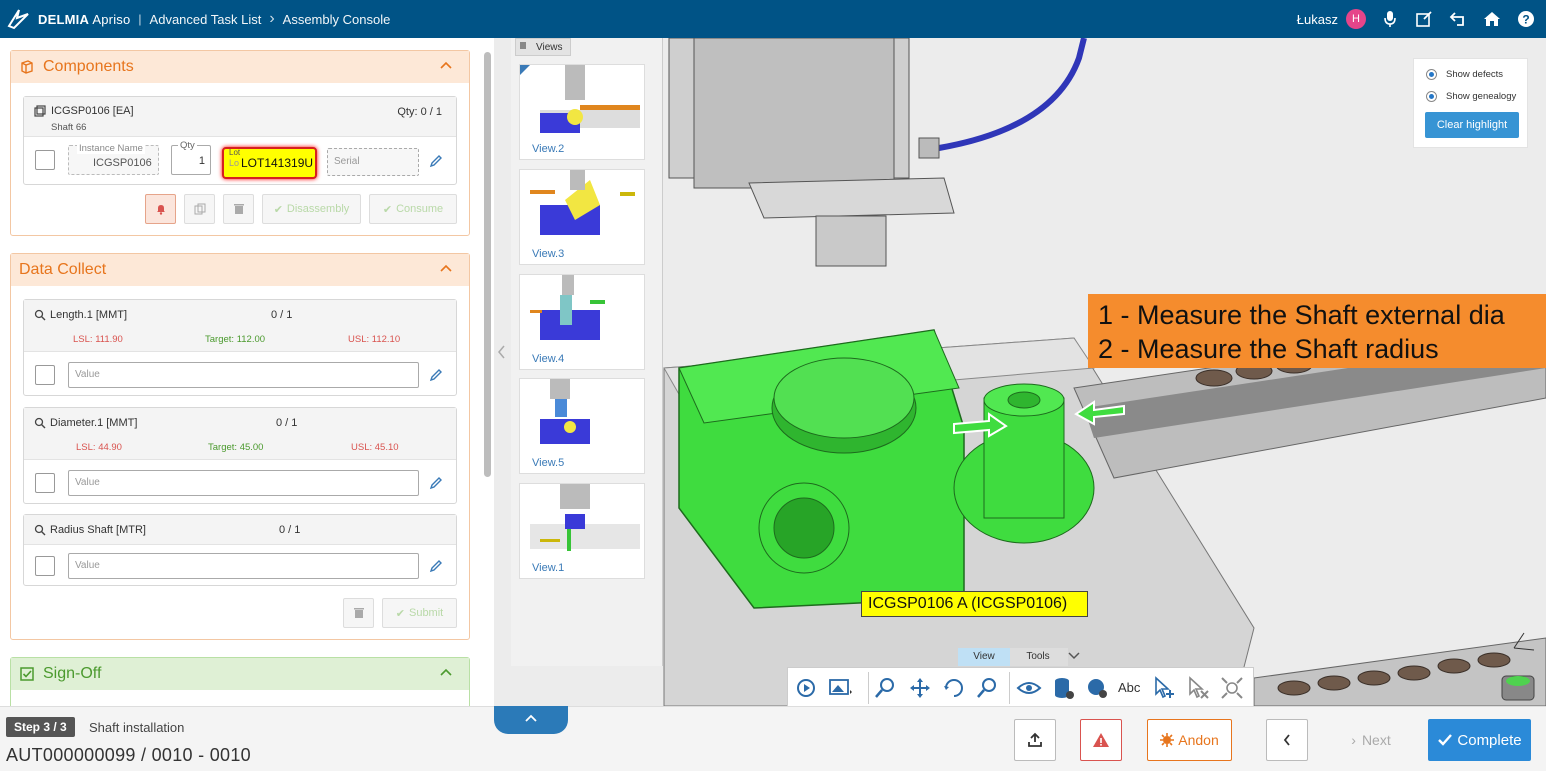 This screenshot has width=1546, height=771. Describe the element at coordinates (27, 67) in the screenshot. I see `cube-icon` at that location.